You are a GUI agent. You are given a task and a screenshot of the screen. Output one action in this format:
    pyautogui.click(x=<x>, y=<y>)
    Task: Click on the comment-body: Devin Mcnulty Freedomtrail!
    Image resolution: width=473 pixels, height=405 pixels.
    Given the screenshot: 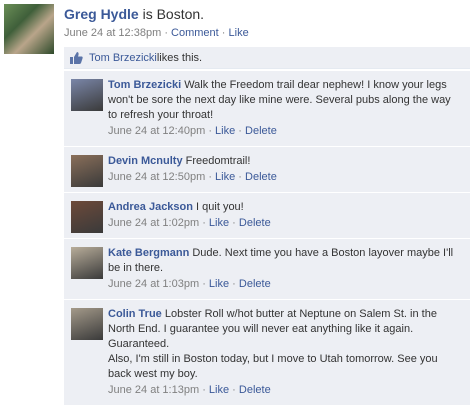 What is the action you would take?
    pyautogui.click(x=285, y=161)
    